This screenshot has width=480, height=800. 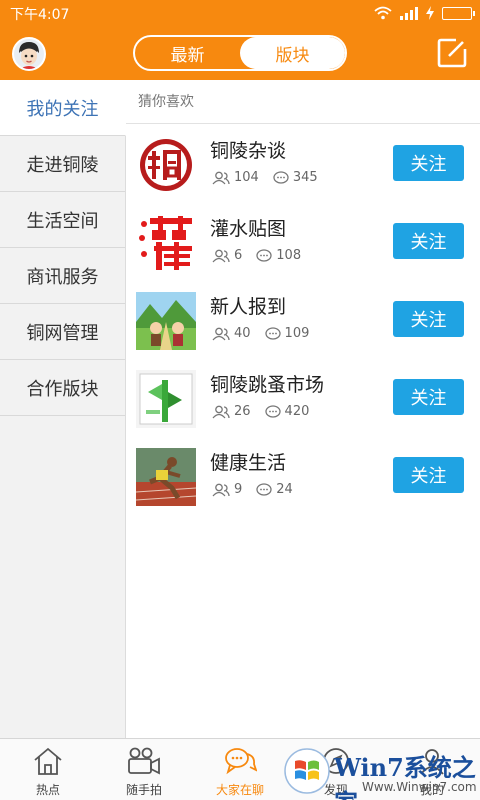 I want to click on sidebar-item-my-follows: 我的关注, so click(x=63, y=108).